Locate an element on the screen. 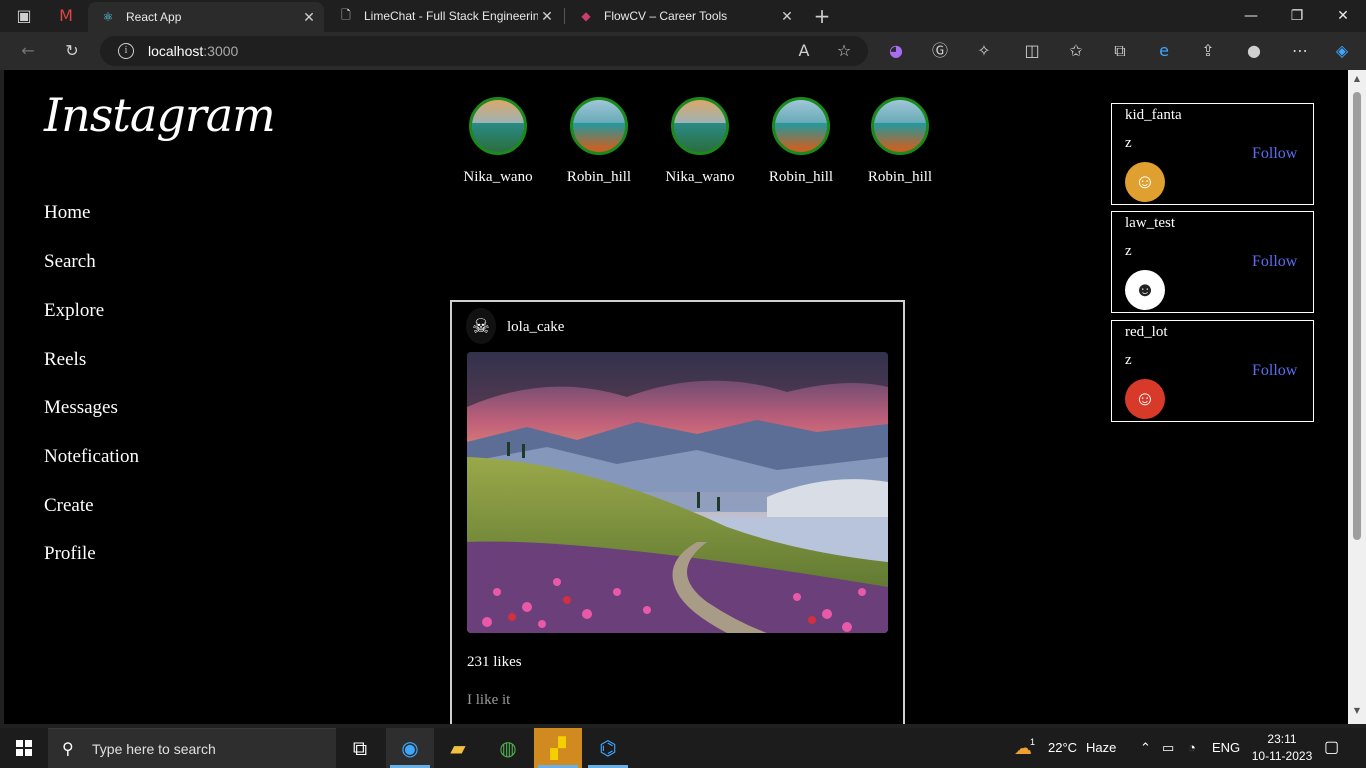 Image resolution: width=1366 pixels, height=768 pixels. new-tab-icon: + is located at coordinates (822, 16).